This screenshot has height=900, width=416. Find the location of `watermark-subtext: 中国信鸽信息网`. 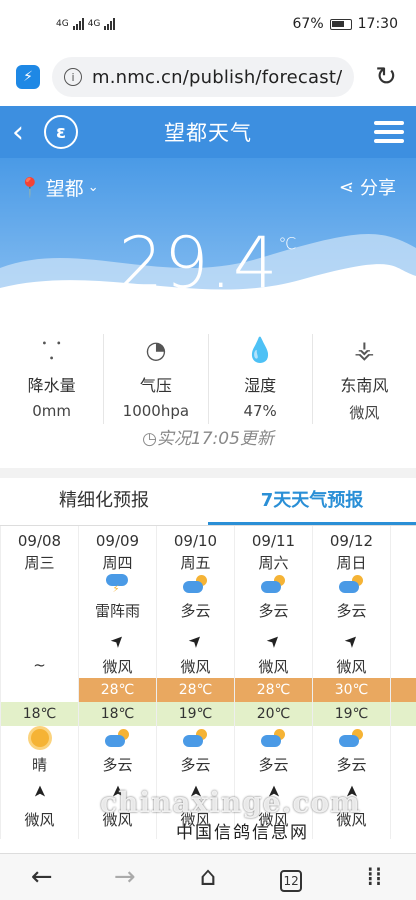

watermark-subtext: 中国信鸽信息网 is located at coordinates (242, 833).